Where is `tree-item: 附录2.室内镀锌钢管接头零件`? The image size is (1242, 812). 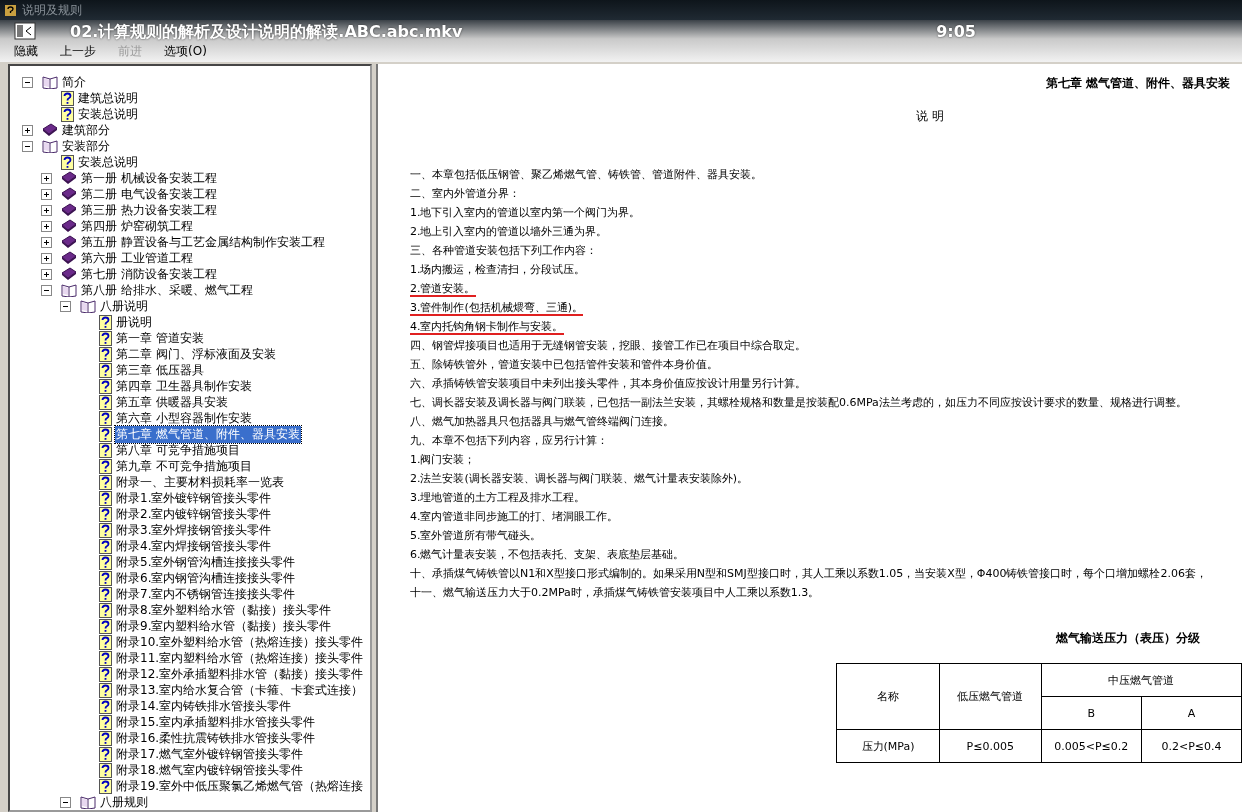 tree-item: 附录2.室内镀锌钢管接头零件 is located at coordinates (194, 514).